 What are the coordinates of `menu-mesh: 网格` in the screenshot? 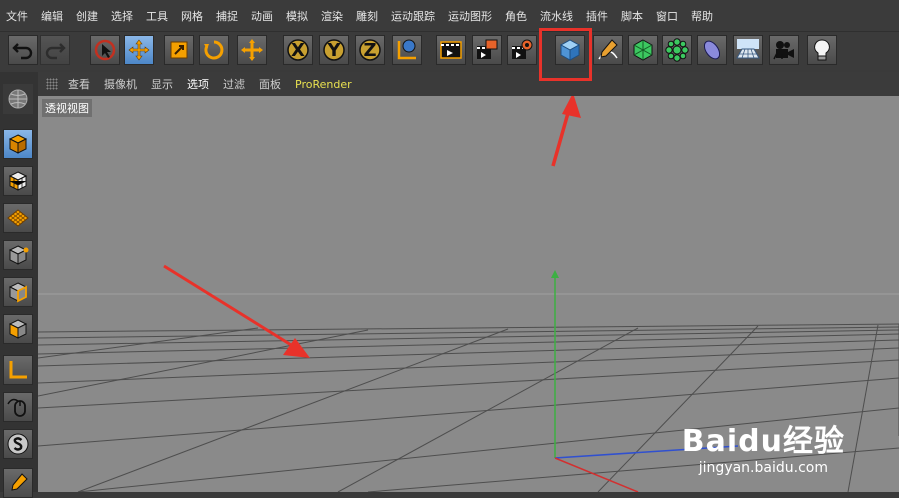 It's located at (192, 16).